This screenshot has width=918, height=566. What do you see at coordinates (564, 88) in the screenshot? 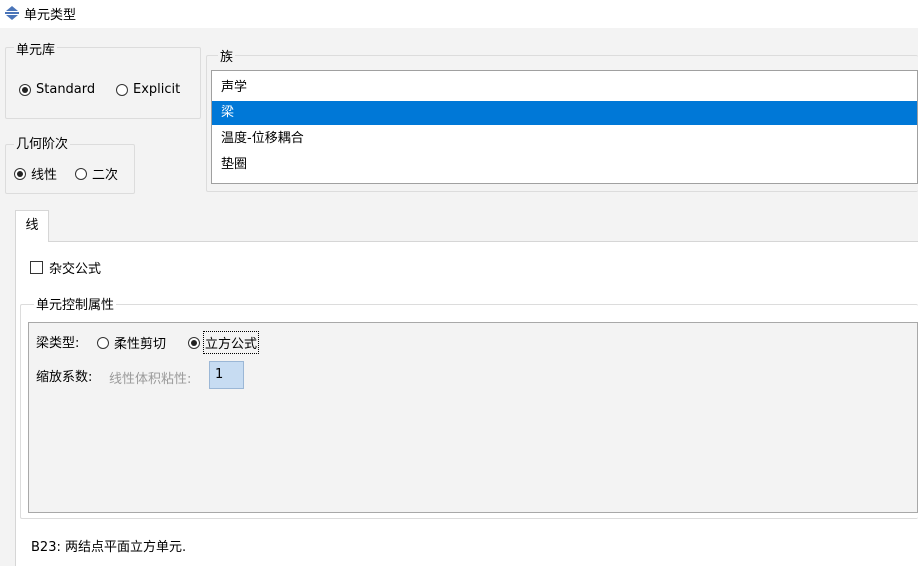
I see `family-item-acoustic: 声学` at bounding box center [564, 88].